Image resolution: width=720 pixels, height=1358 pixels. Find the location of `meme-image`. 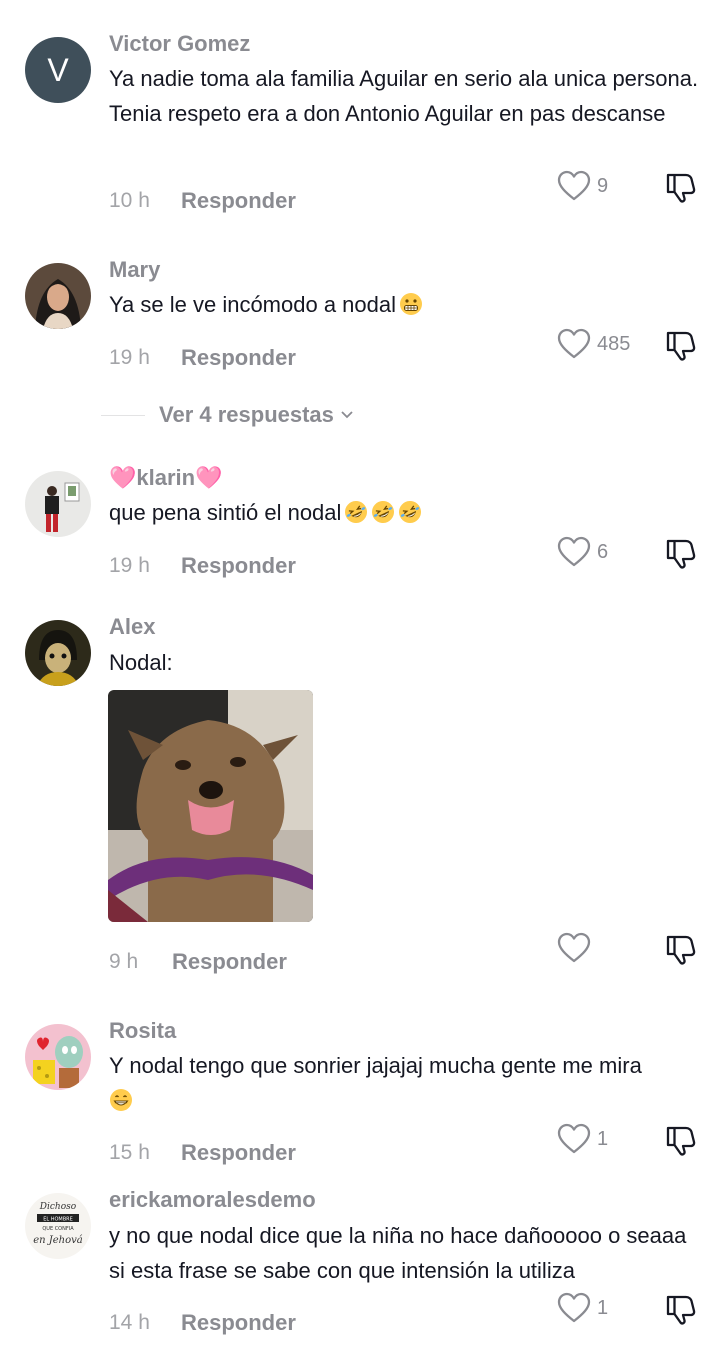

meme-image is located at coordinates (210, 806).